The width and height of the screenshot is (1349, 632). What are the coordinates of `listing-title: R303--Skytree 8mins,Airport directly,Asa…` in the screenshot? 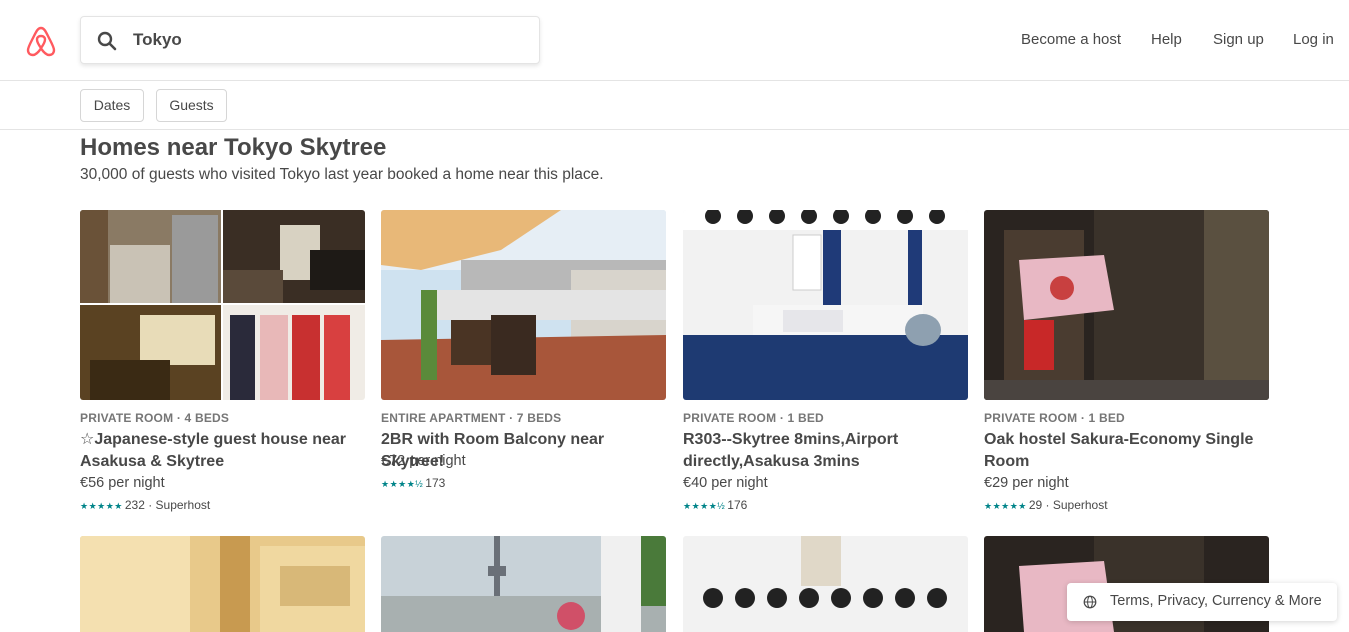 It's located at (828, 451).